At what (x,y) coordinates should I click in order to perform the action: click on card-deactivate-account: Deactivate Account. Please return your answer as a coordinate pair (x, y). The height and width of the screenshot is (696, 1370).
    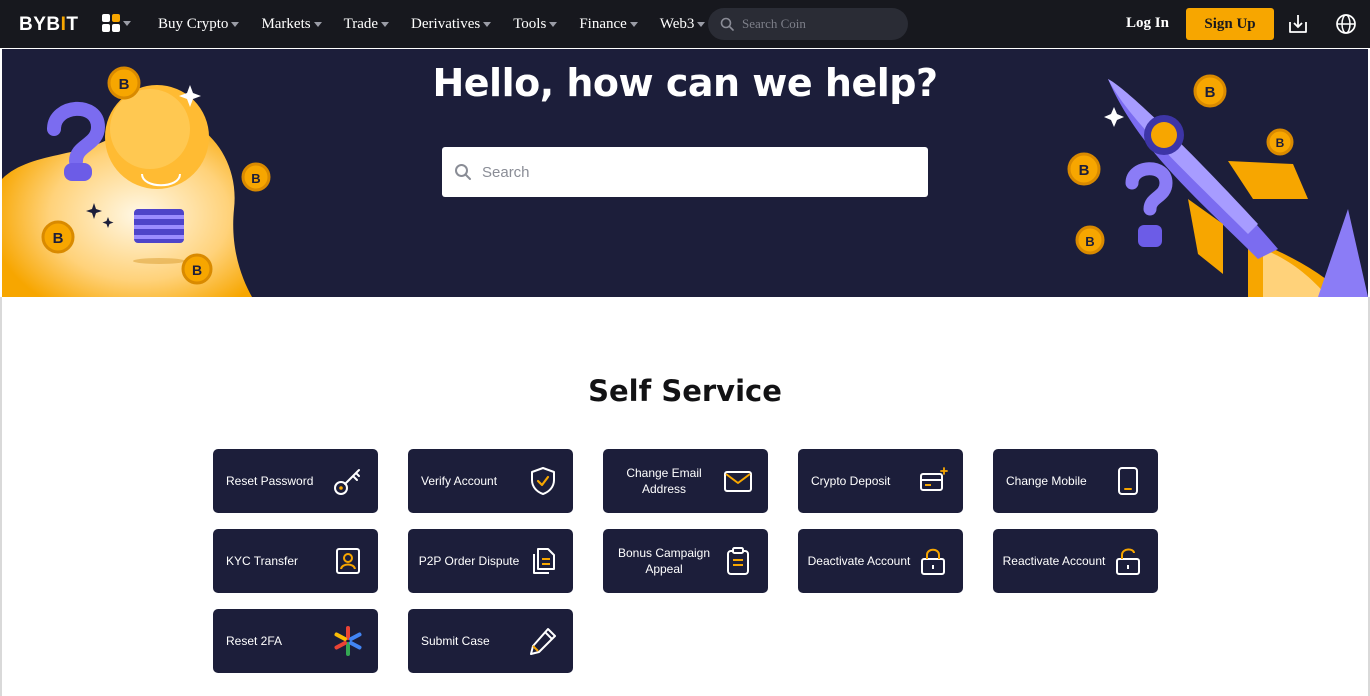
    Looking at the image, I should click on (880, 561).